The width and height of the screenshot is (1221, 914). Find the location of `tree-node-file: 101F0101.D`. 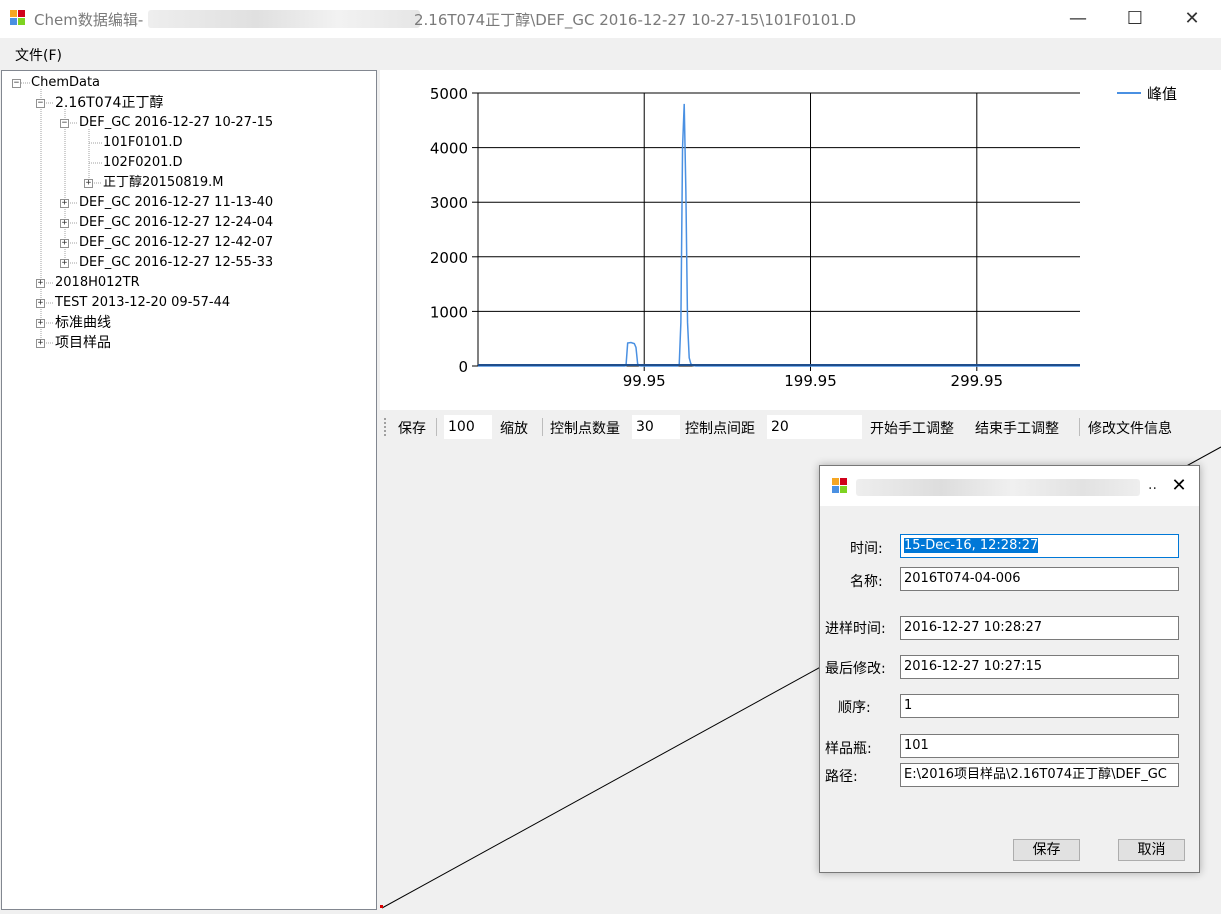

tree-node-file: 101F0101.D is located at coordinates (143, 143).